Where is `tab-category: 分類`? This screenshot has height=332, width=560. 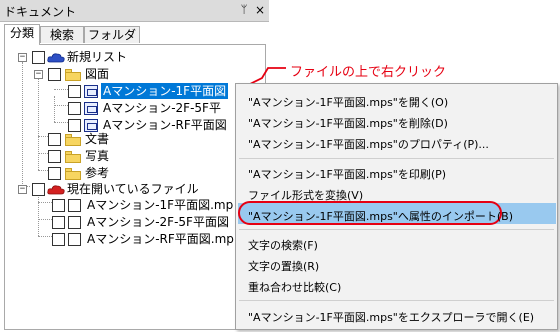
tab-category: 分類 is located at coordinates (22, 34).